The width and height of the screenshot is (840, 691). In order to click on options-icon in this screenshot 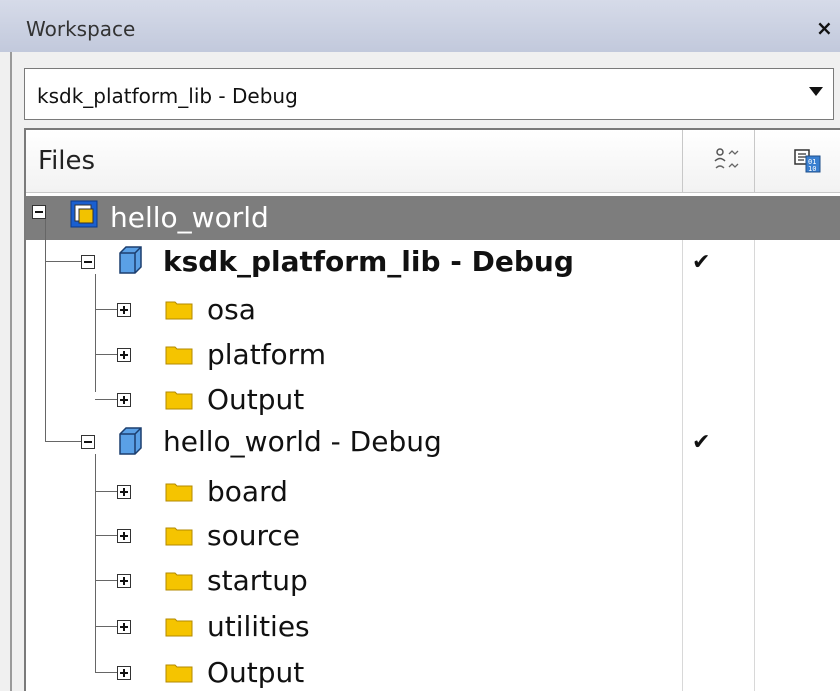, I will do `click(728, 161)`.